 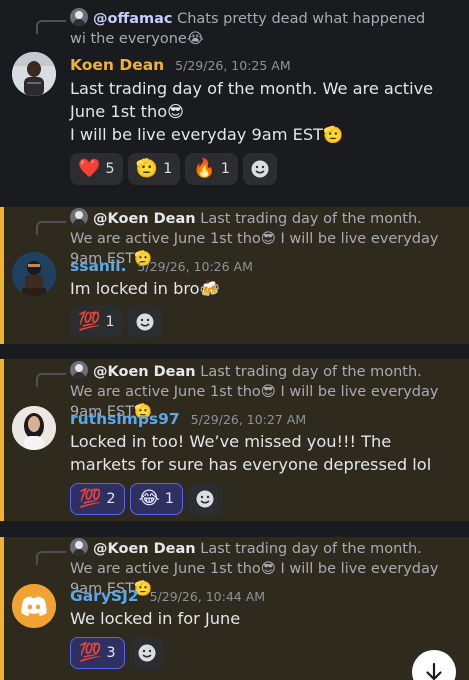 I want to click on author-name: ssanii., so click(x=98, y=266).